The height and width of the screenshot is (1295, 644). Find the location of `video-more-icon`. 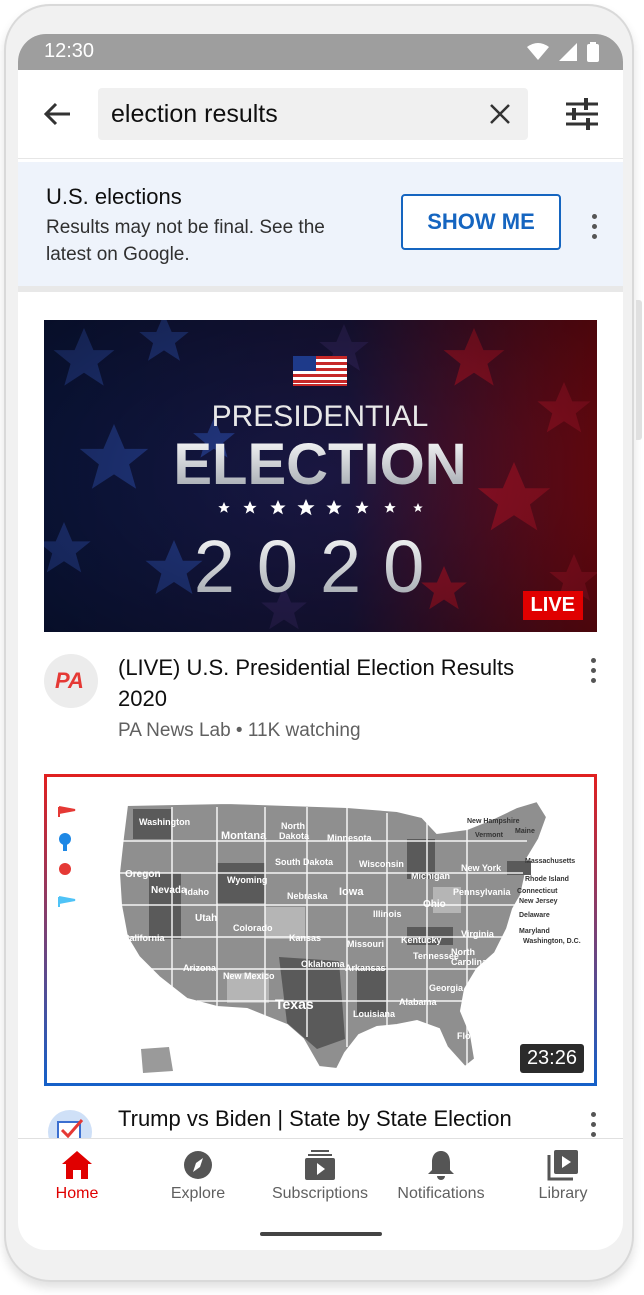

video-more-icon is located at coordinates (593, 671).